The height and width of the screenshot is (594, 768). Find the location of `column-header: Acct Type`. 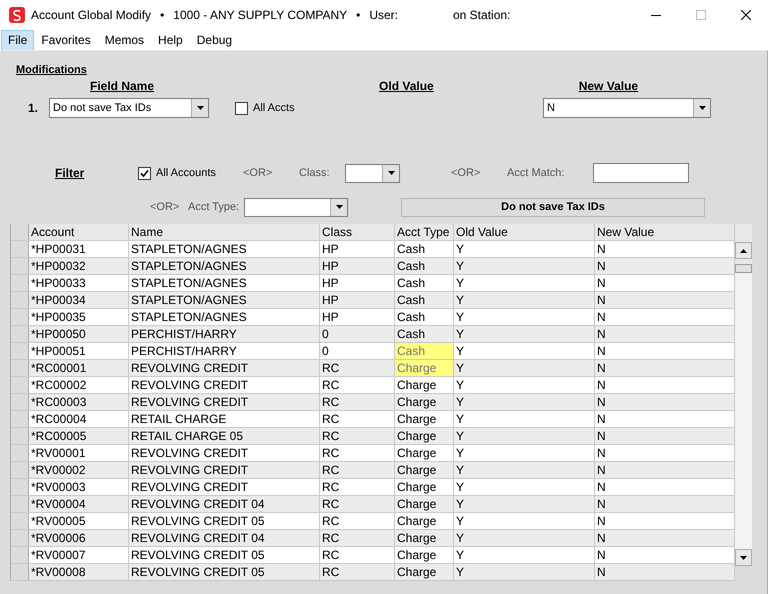

column-header: Acct Type is located at coordinates (424, 232).